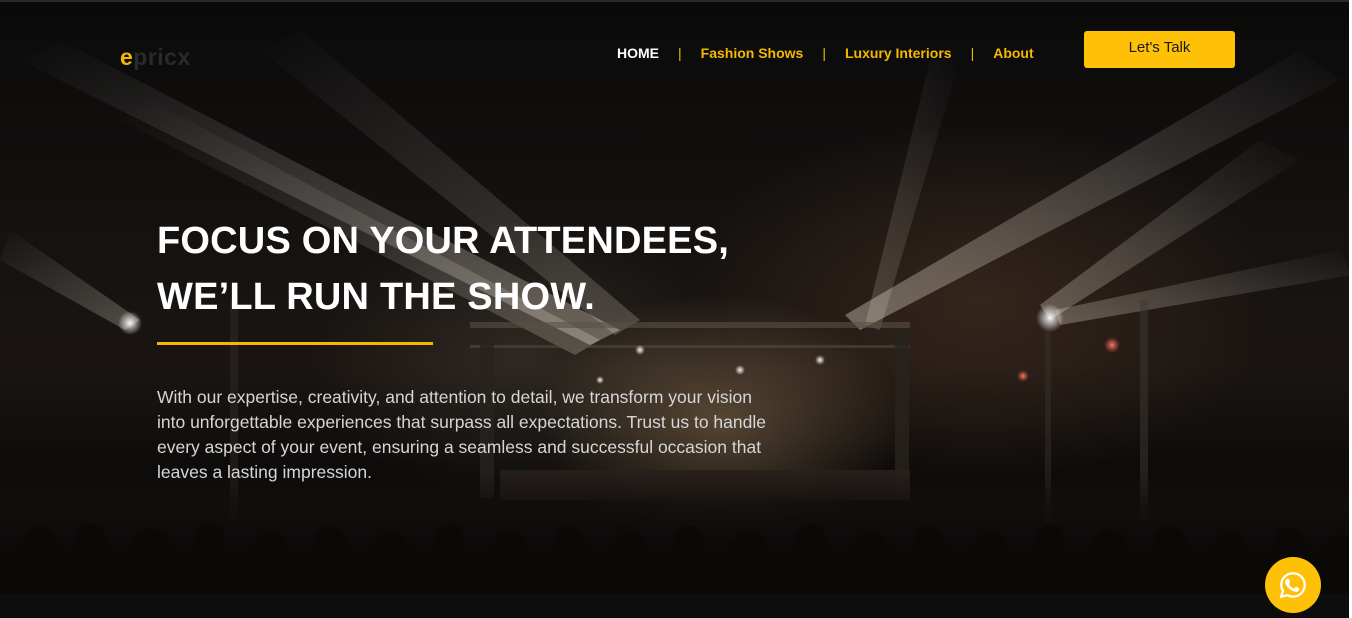 The width and height of the screenshot is (1352, 618). I want to click on lets-talk-button: Let's Talk, so click(1159, 49).